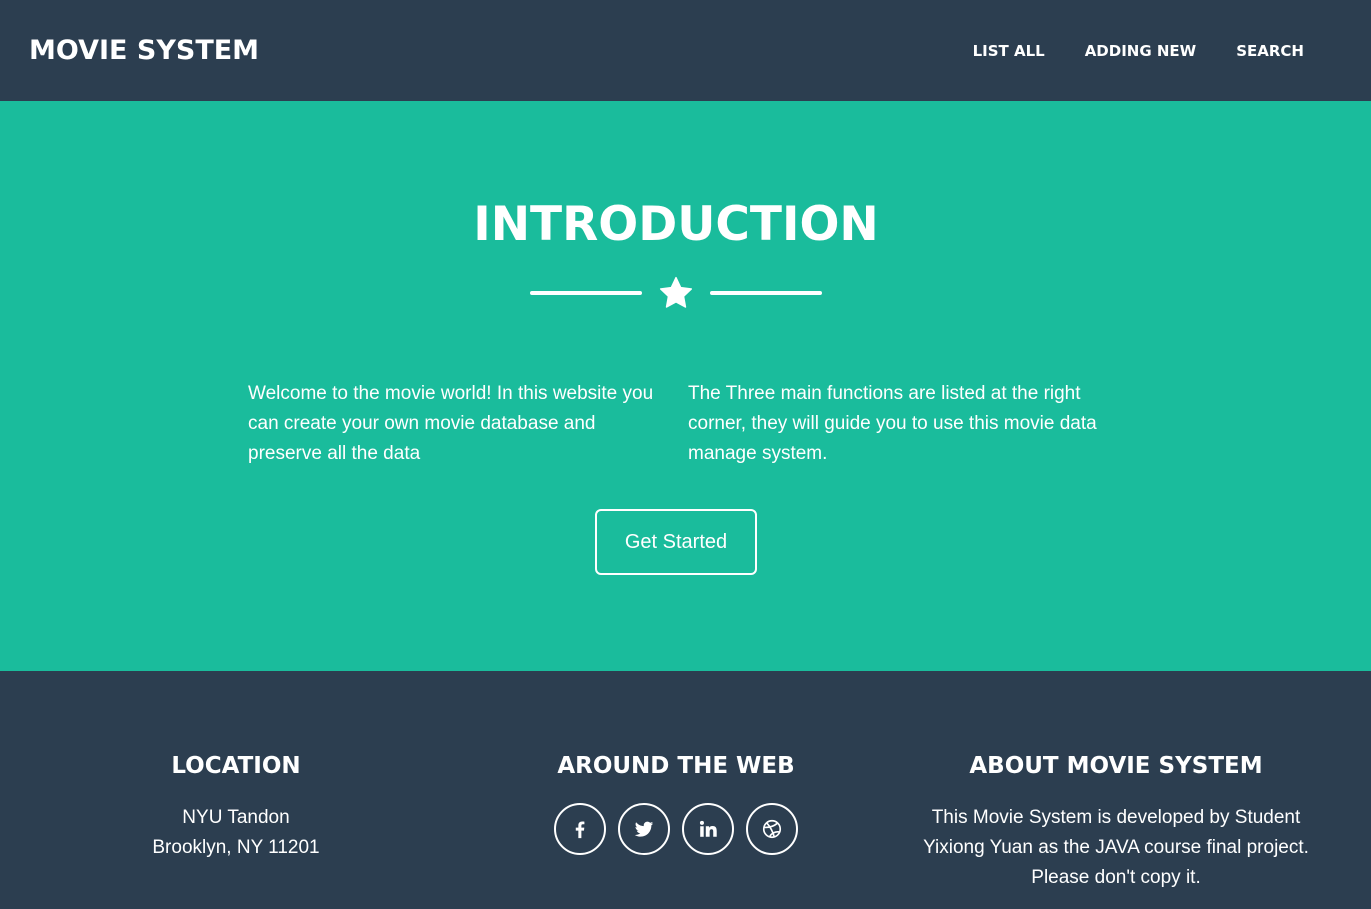 The width and height of the screenshot is (1371, 909). I want to click on twitter-icon, so click(644, 829).